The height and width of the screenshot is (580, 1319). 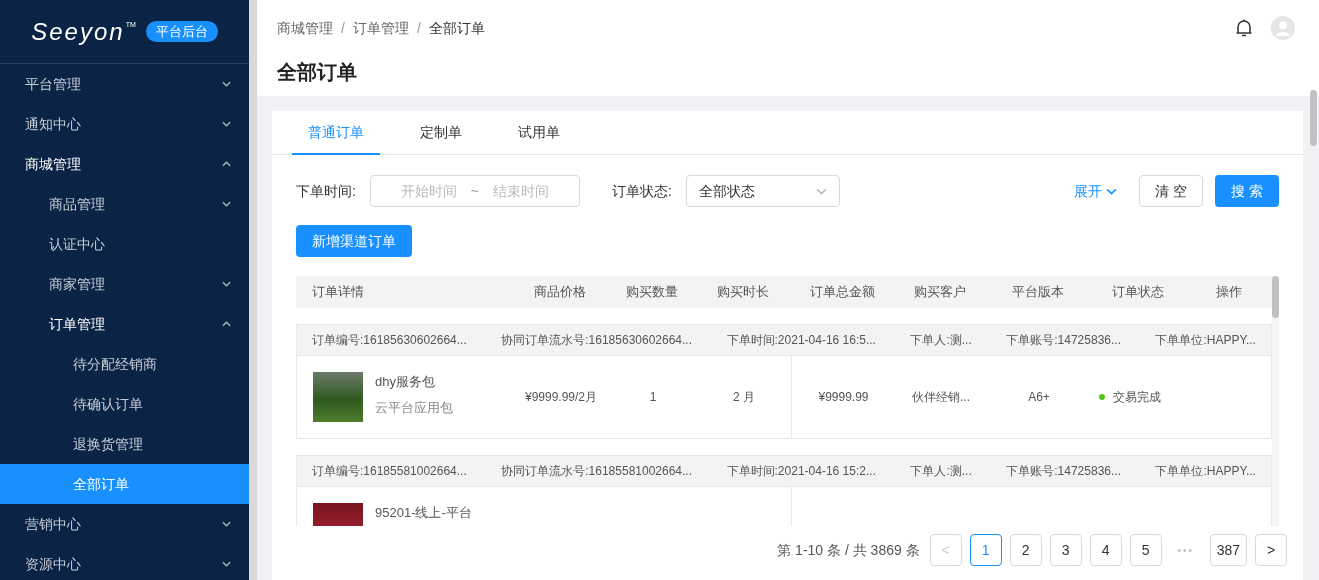 What do you see at coordinates (380, 28) in the screenshot?
I see `breadcrumb-link: 订单管理` at bounding box center [380, 28].